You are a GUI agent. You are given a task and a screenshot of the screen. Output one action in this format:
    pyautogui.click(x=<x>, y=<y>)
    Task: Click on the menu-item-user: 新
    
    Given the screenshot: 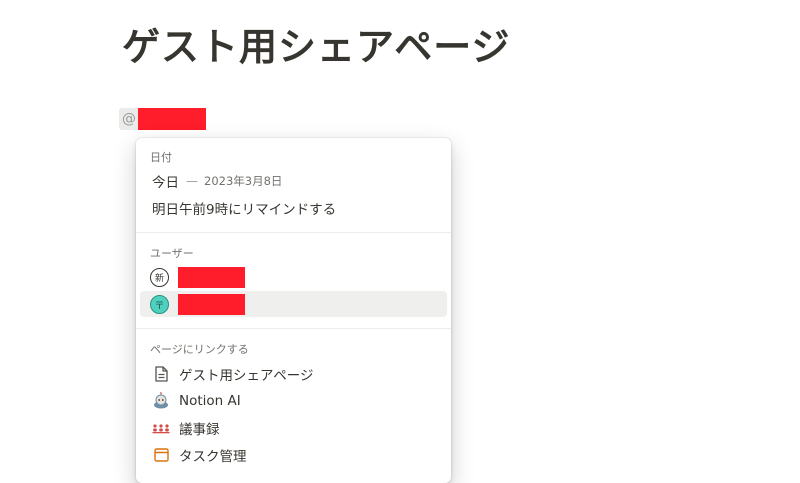 What is the action you would take?
    pyautogui.click(x=293, y=277)
    